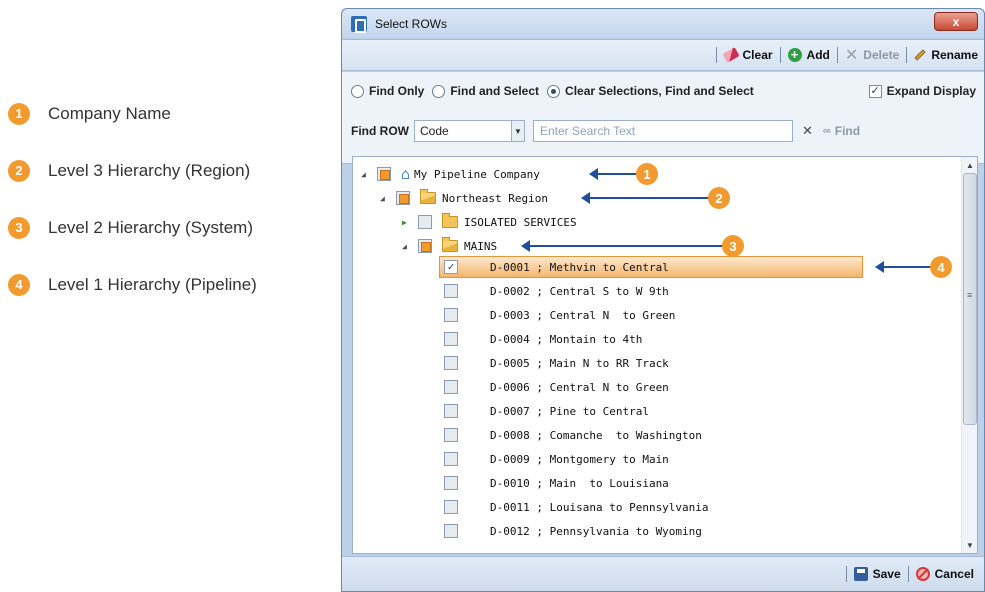 The image size is (985, 592). What do you see at coordinates (920, 55) in the screenshot?
I see `pencil-icon` at bounding box center [920, 55].